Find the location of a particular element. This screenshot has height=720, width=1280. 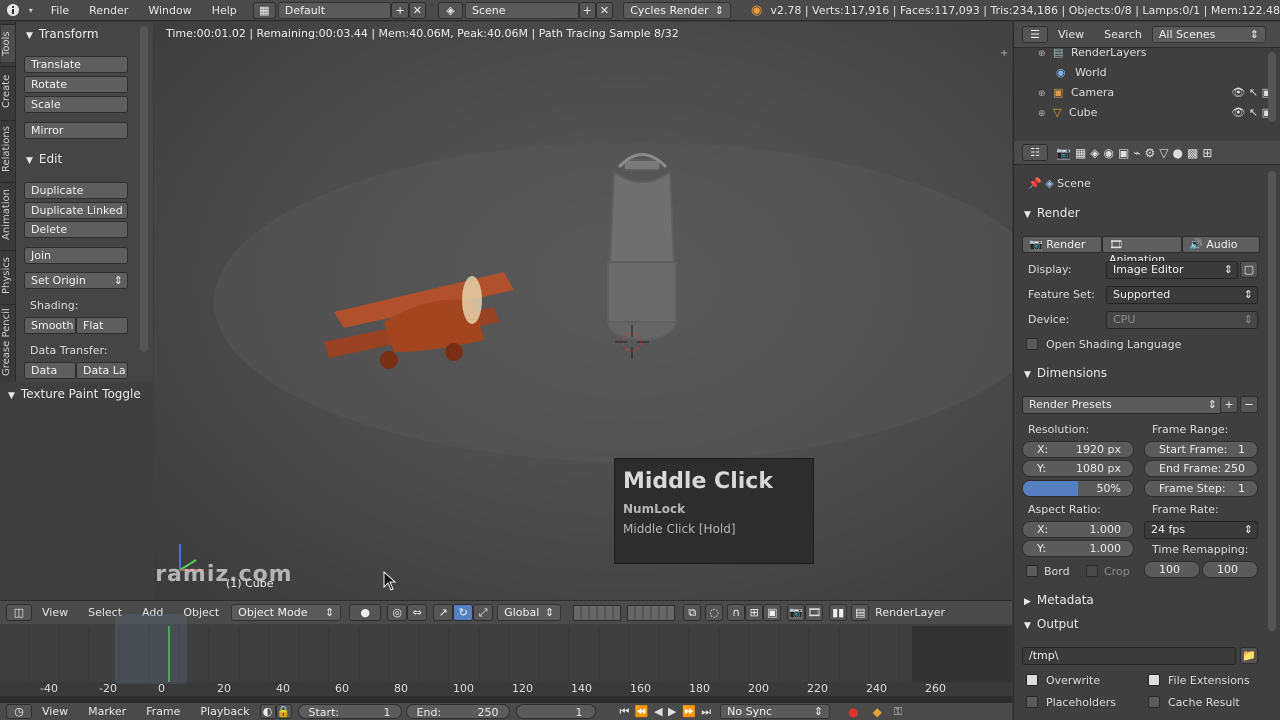

tab-animation: Animation is located at coordinates (8, 214).